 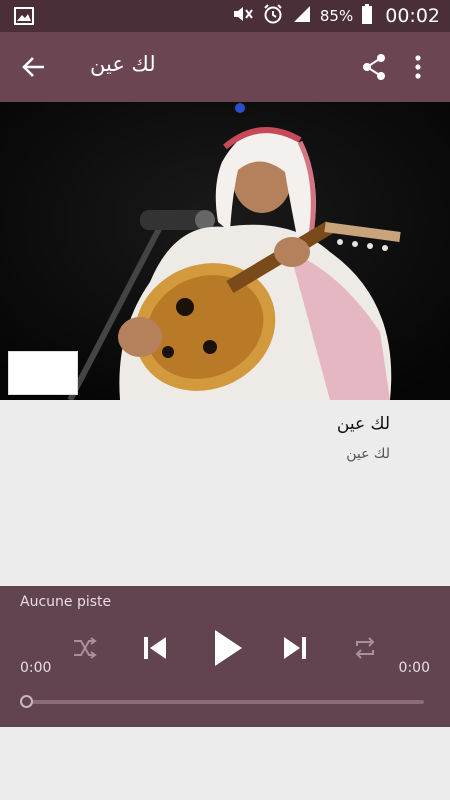 I want to click on time-total: 0:00, so click(x=414, y=668).